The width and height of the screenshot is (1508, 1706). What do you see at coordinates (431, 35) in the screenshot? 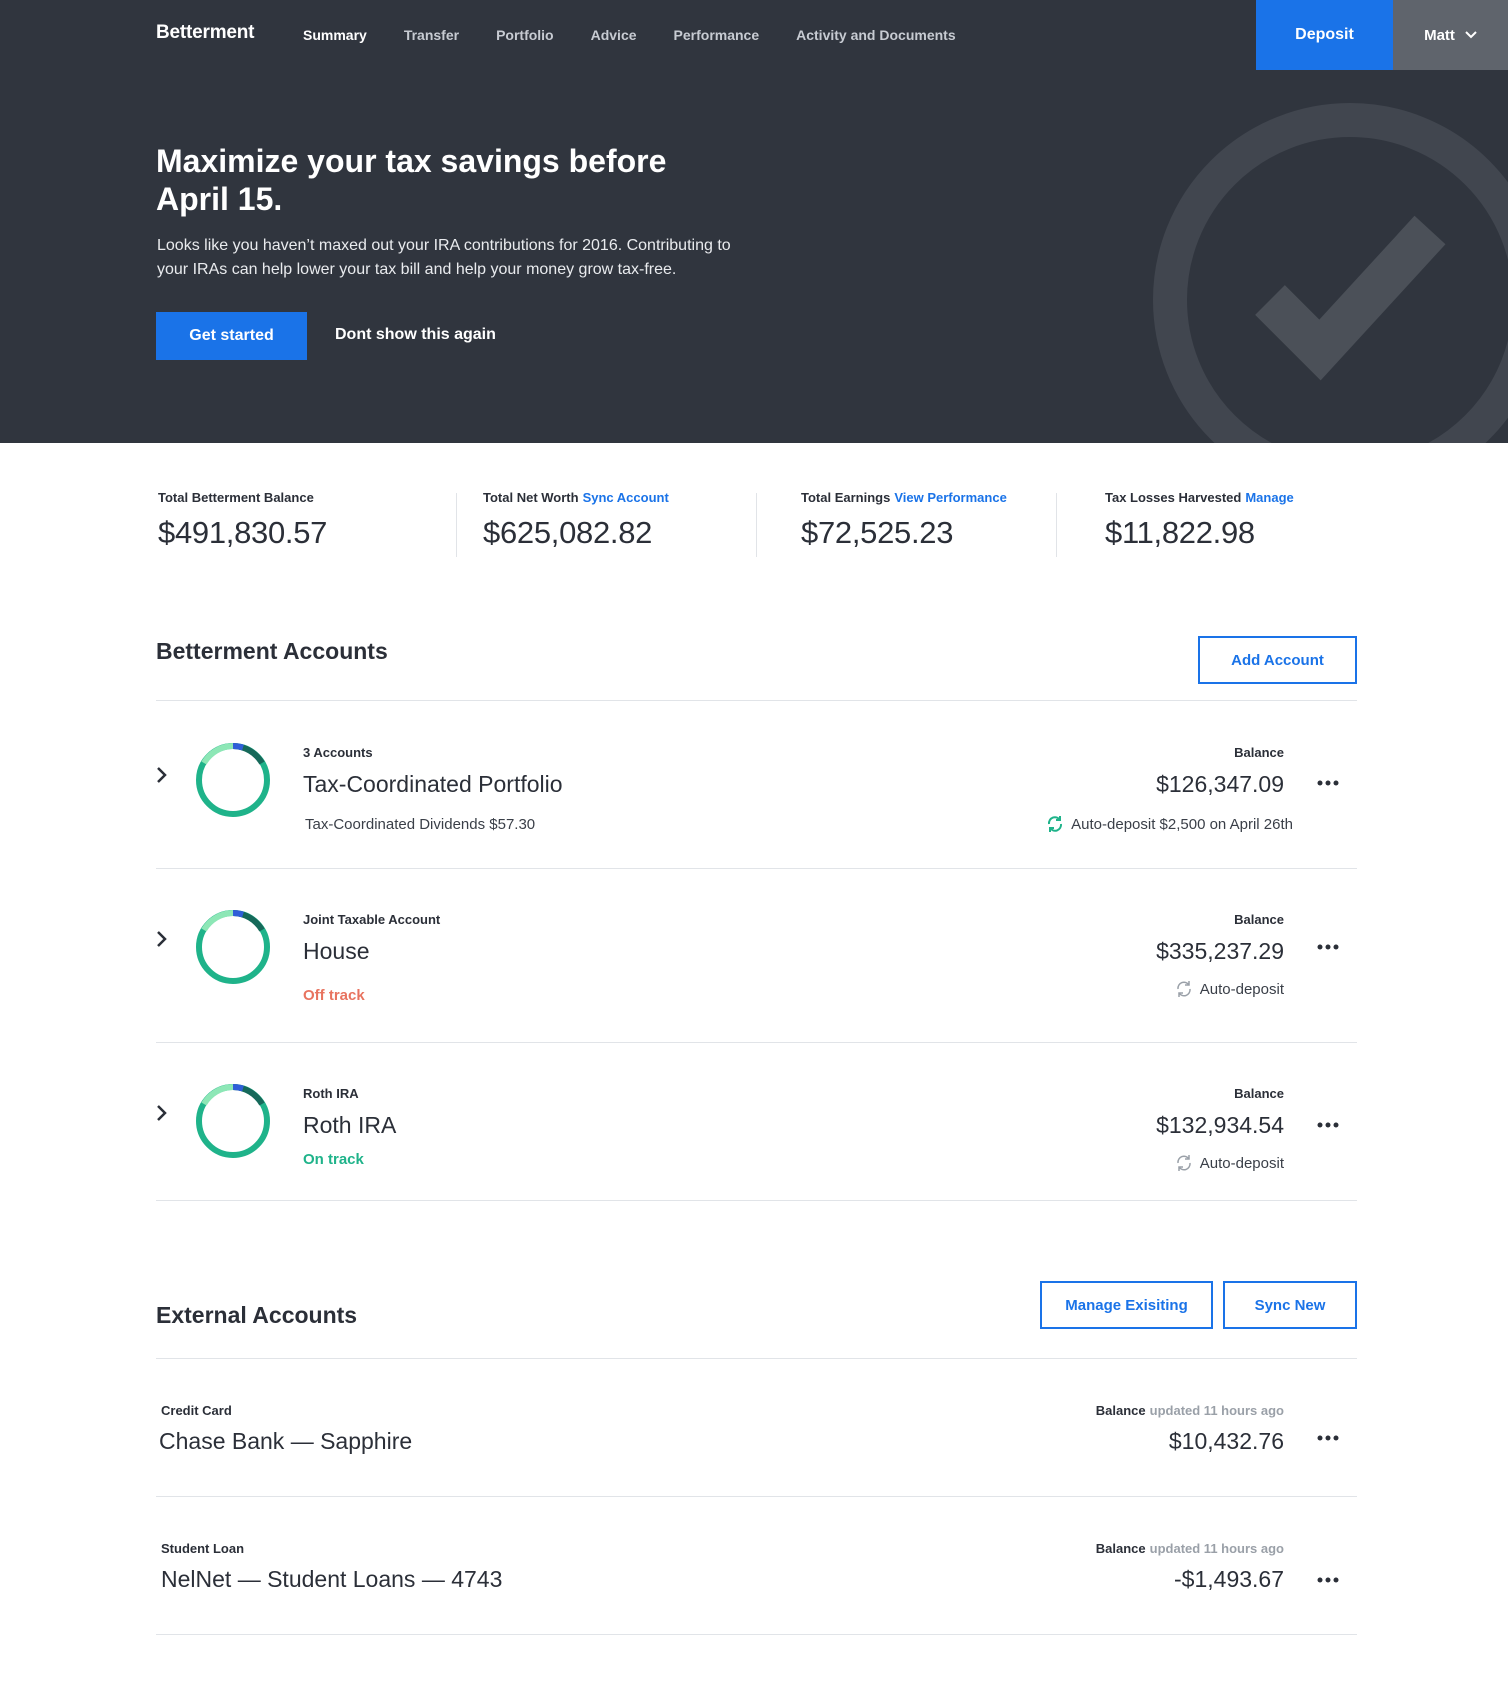
I see `nav-link-transfer: Transfer` at bounding box center [431, 35].